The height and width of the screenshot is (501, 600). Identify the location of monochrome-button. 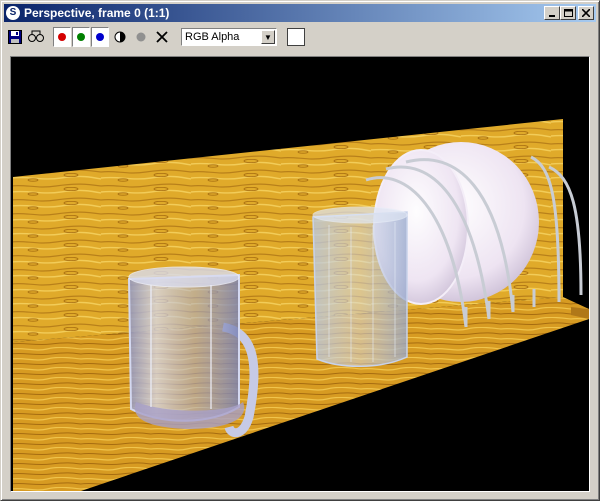
(141, 37).